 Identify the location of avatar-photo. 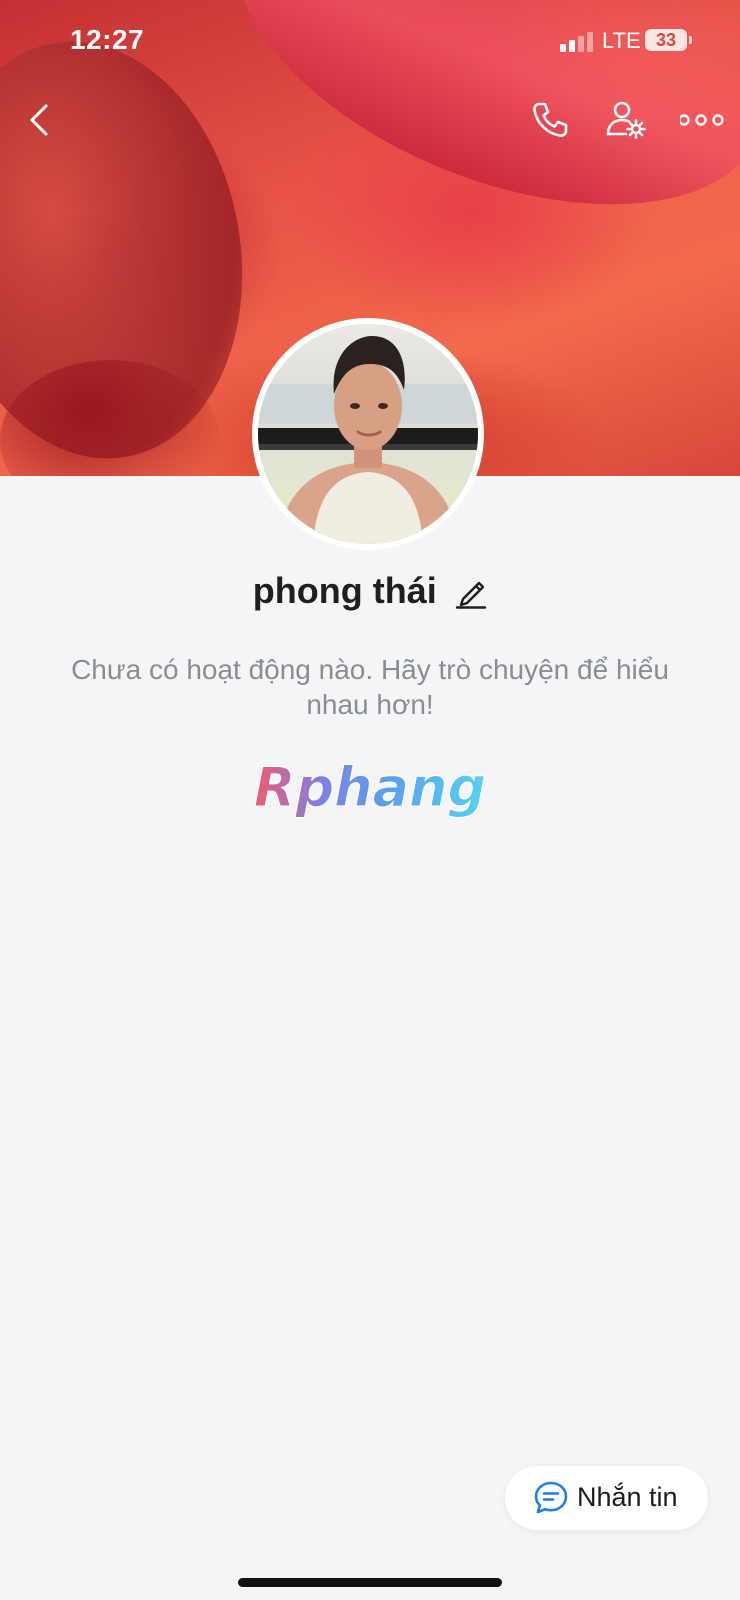
(368, 434).